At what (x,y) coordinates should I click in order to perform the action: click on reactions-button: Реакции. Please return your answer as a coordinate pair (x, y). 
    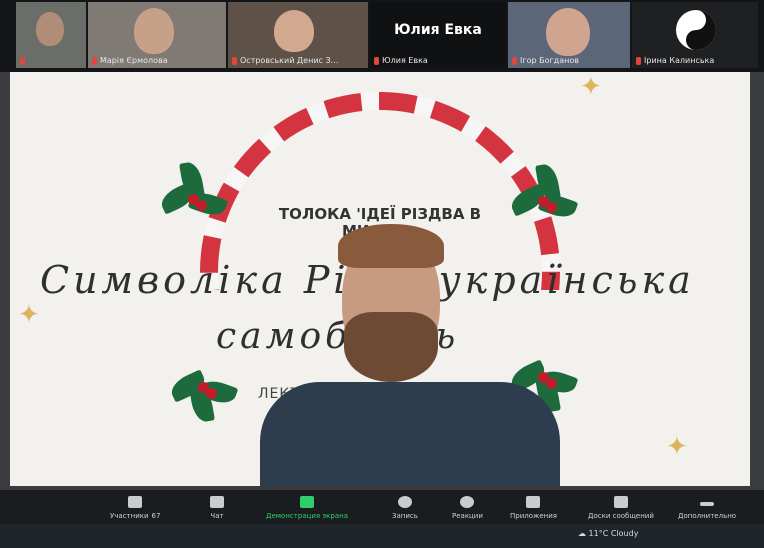
    Looking at the image, I should click on (467, 508).